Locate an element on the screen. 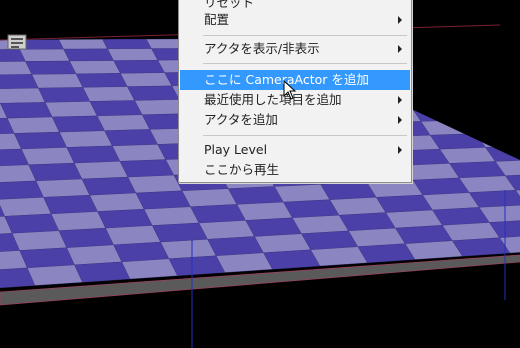 The height and width of the screenshot is (348, 520). menu-item-label: アクタを追加 is located at coordinates (241, 119).